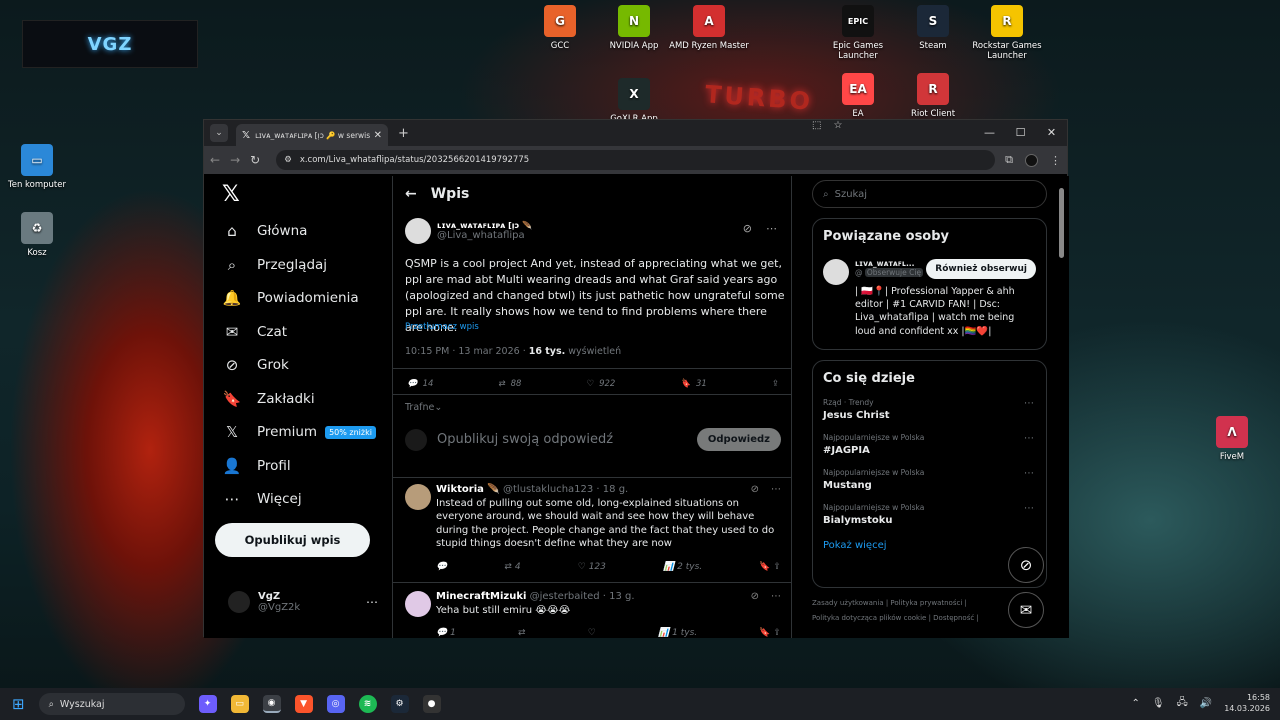  I want to click on views-action: 📊 1 tys., so click(677, 633).